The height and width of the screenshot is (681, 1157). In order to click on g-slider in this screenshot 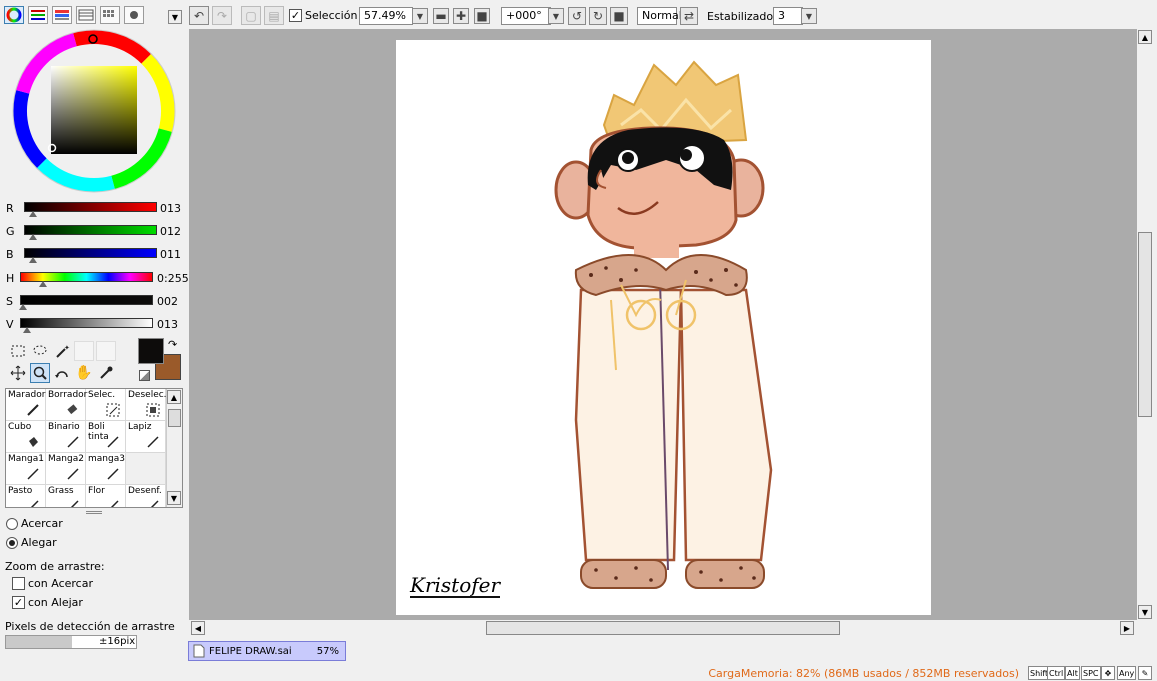, I will do `click(90, 230)`.